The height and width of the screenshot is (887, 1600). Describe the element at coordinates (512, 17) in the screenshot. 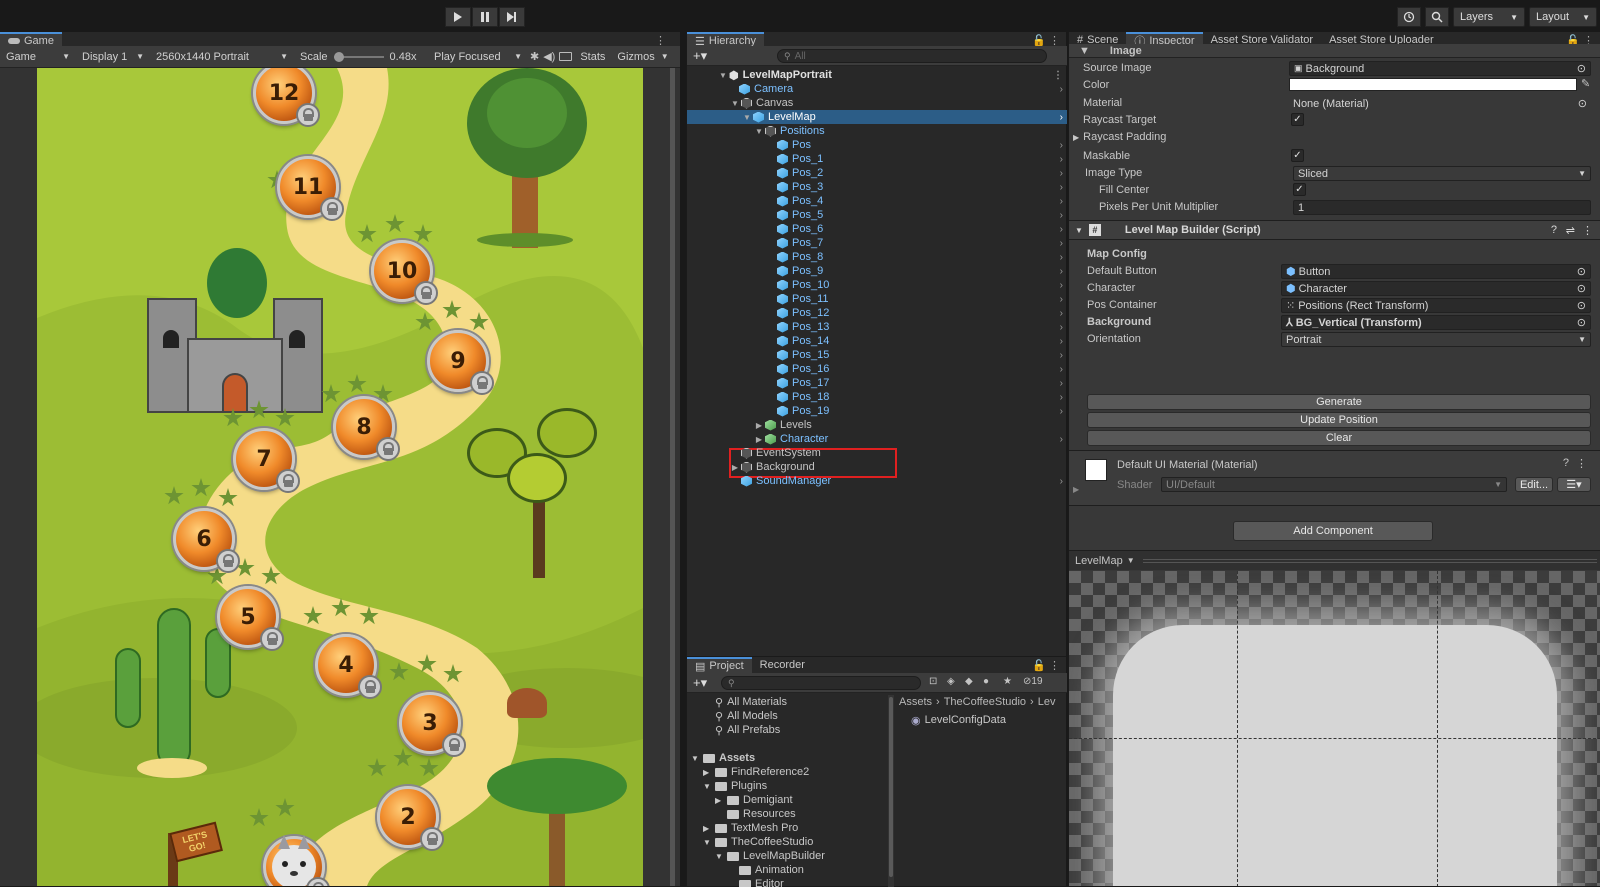

I see `step-button` at that location.